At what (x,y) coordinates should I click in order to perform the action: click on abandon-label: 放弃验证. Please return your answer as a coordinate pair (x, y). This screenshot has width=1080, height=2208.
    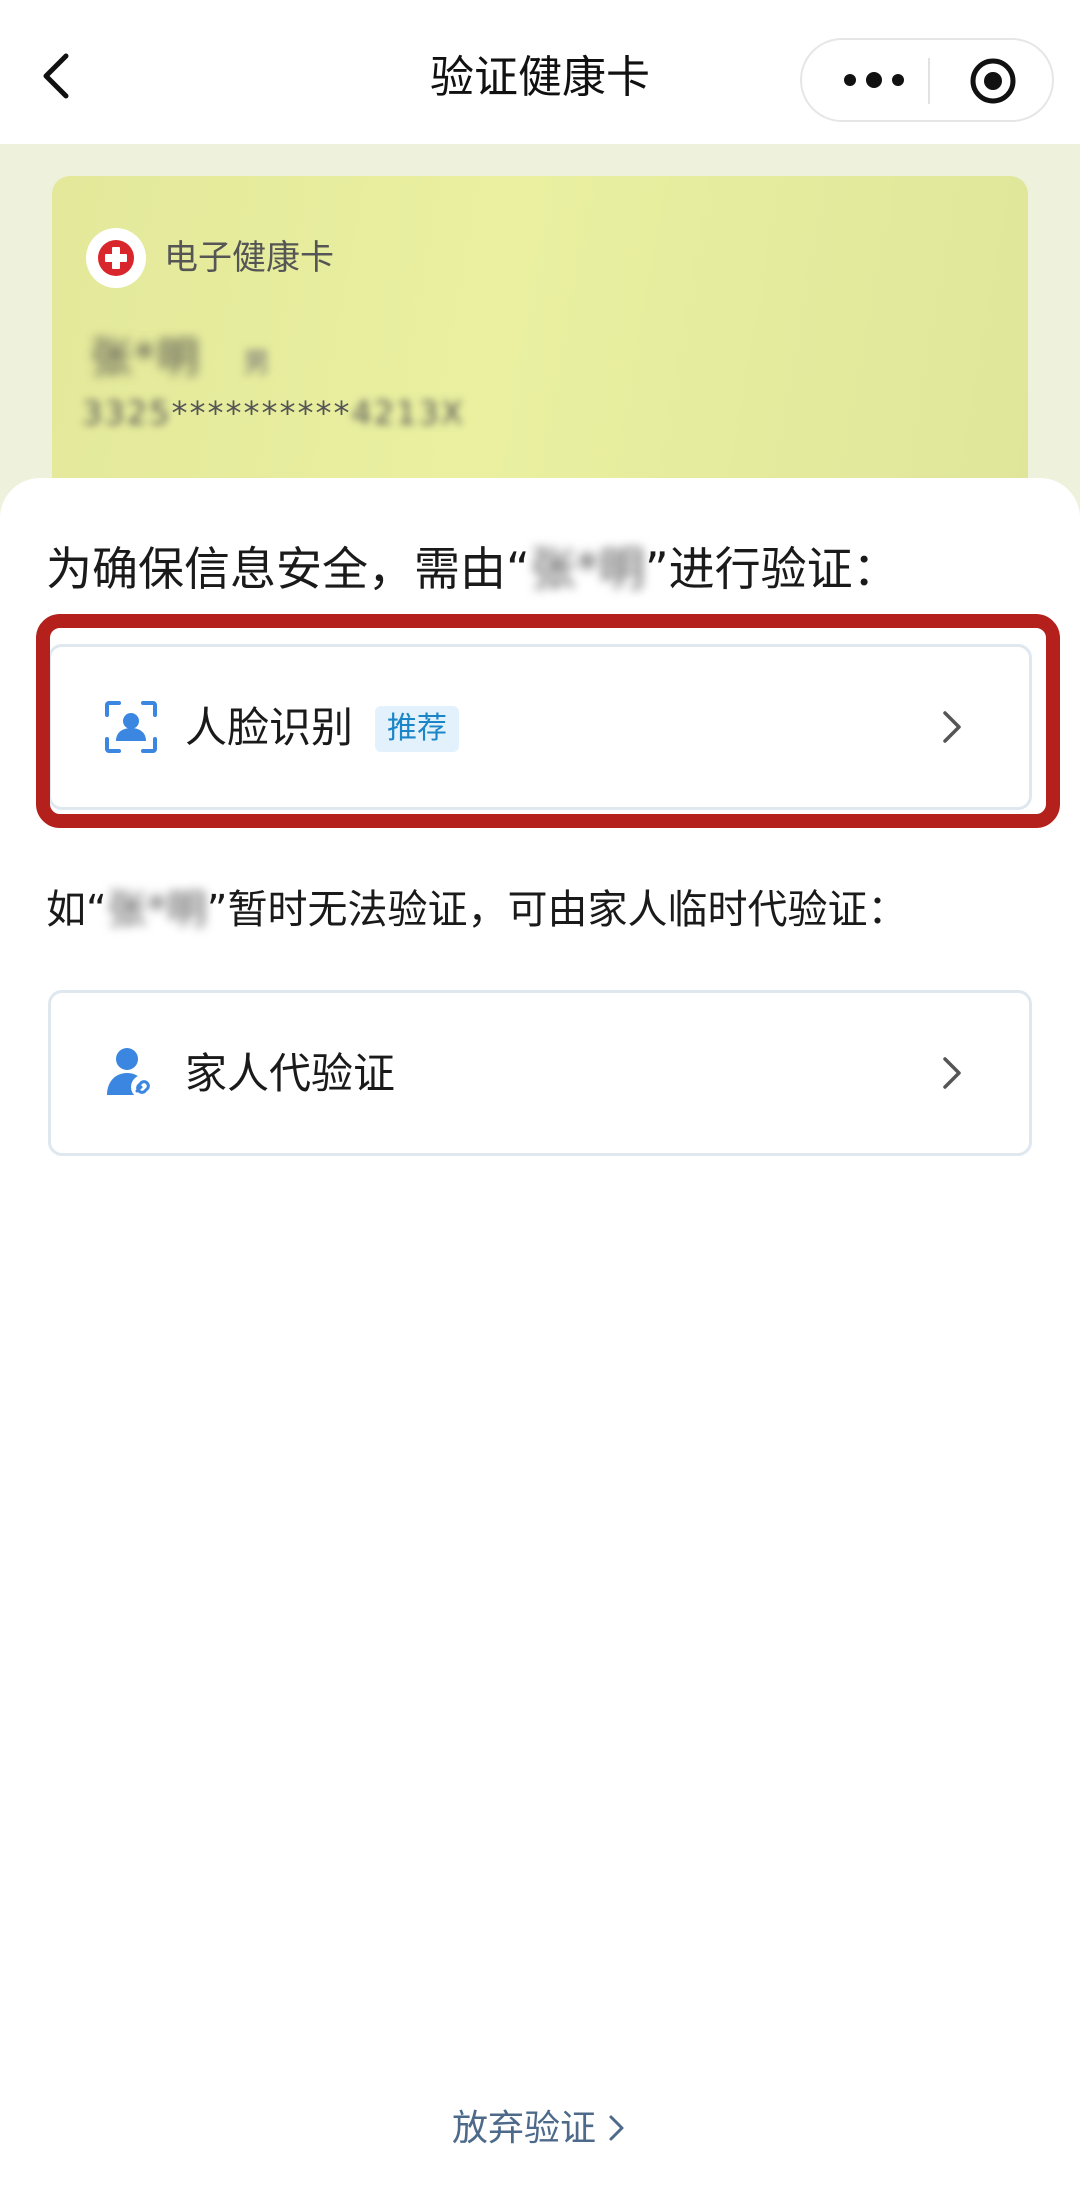
    Looking at the image, I should click on (523, 2128).